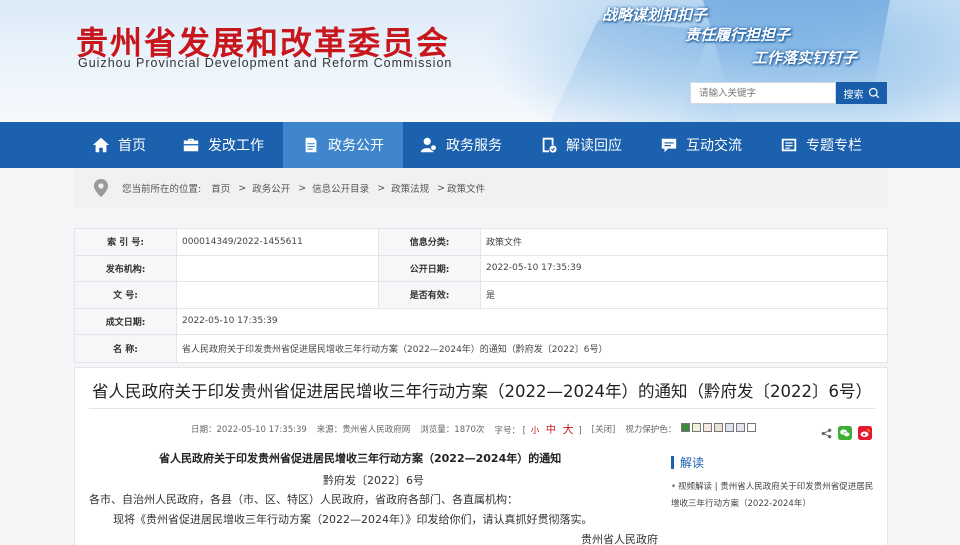 This screenshot has width=960, height=545. I want to click on info-label-category: 信息分类:, so click(430, 242).